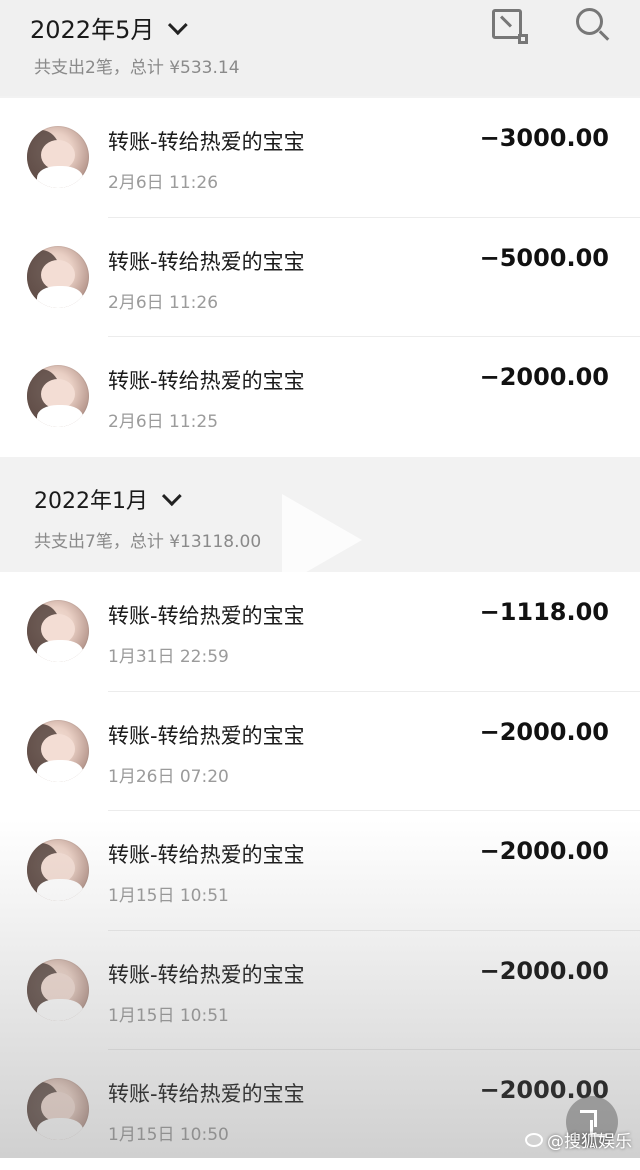  I want to click on month-summary: 共支出2笔，总计 ¥533.14, so click(137, 68).